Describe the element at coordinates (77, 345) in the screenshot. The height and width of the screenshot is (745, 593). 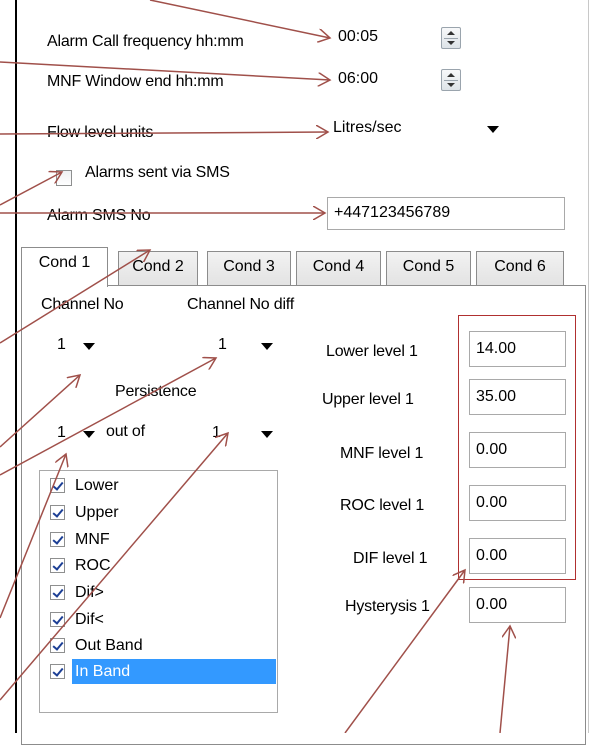
I see `channel-no-select: 1` at that location.